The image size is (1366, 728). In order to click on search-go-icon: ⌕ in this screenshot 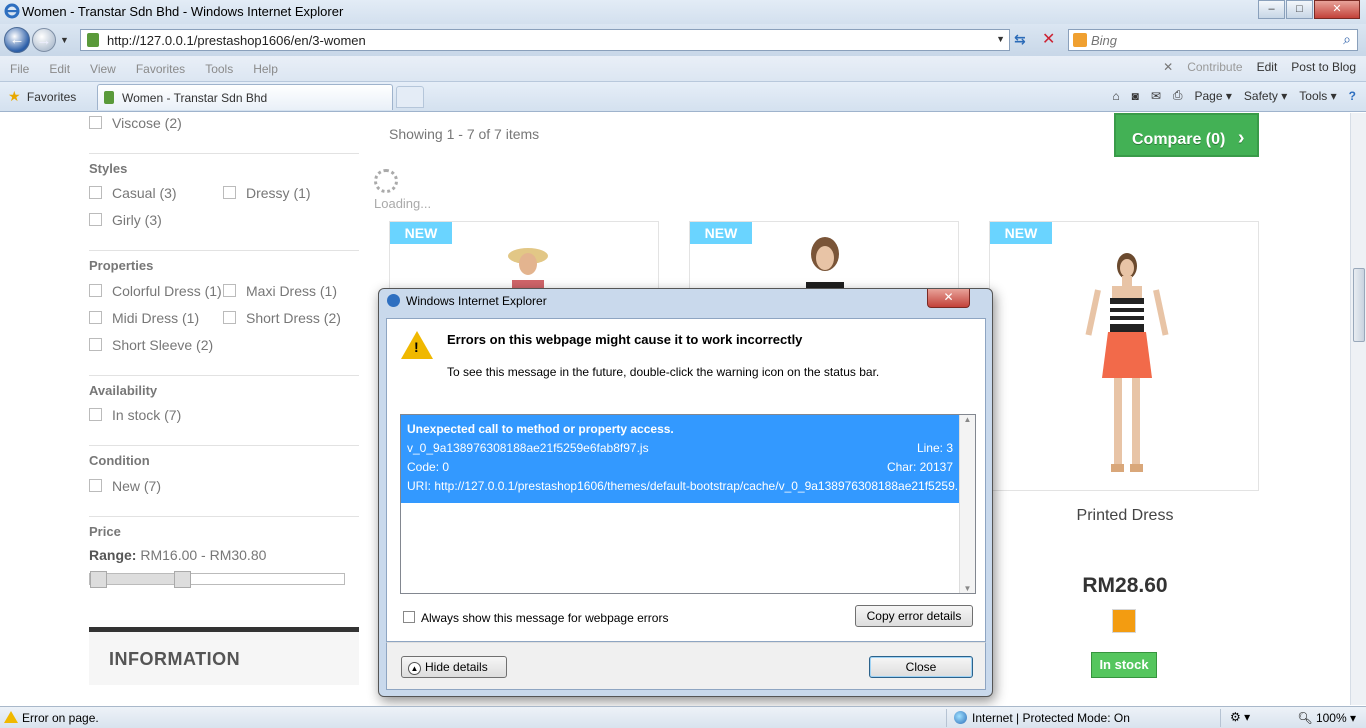, I will do `click(1347, 39)`.